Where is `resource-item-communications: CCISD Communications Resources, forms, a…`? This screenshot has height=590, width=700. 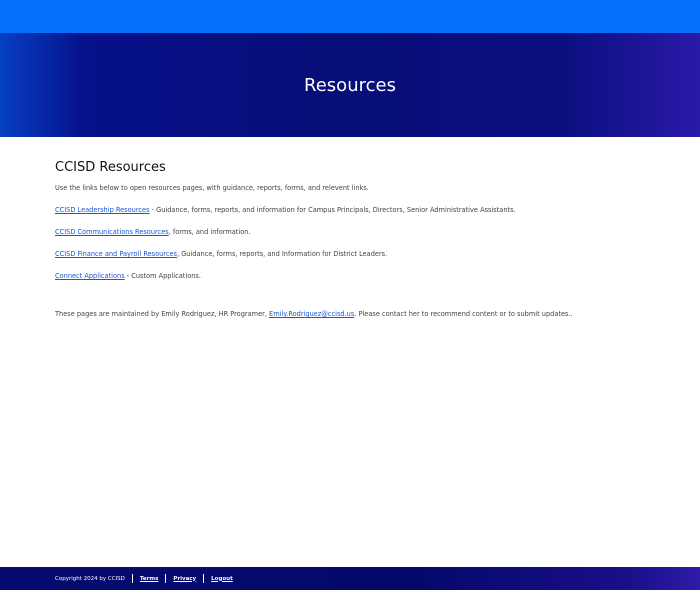
resource-item-communications: CCISD Communications Resources, forms, a… is located at coordinates (355, 232).